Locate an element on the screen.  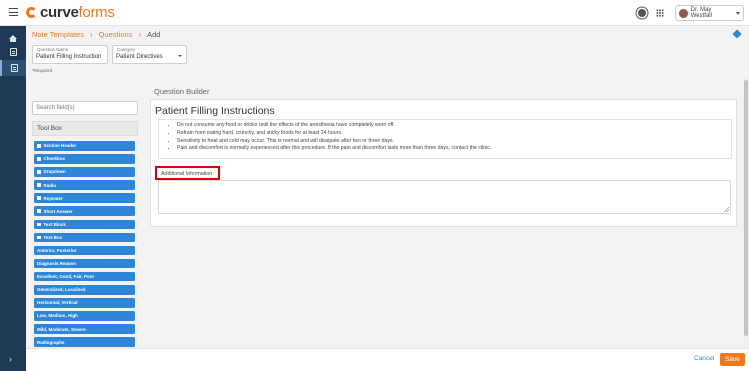
tool-item: Repeater is located at coordinates (84, 198).